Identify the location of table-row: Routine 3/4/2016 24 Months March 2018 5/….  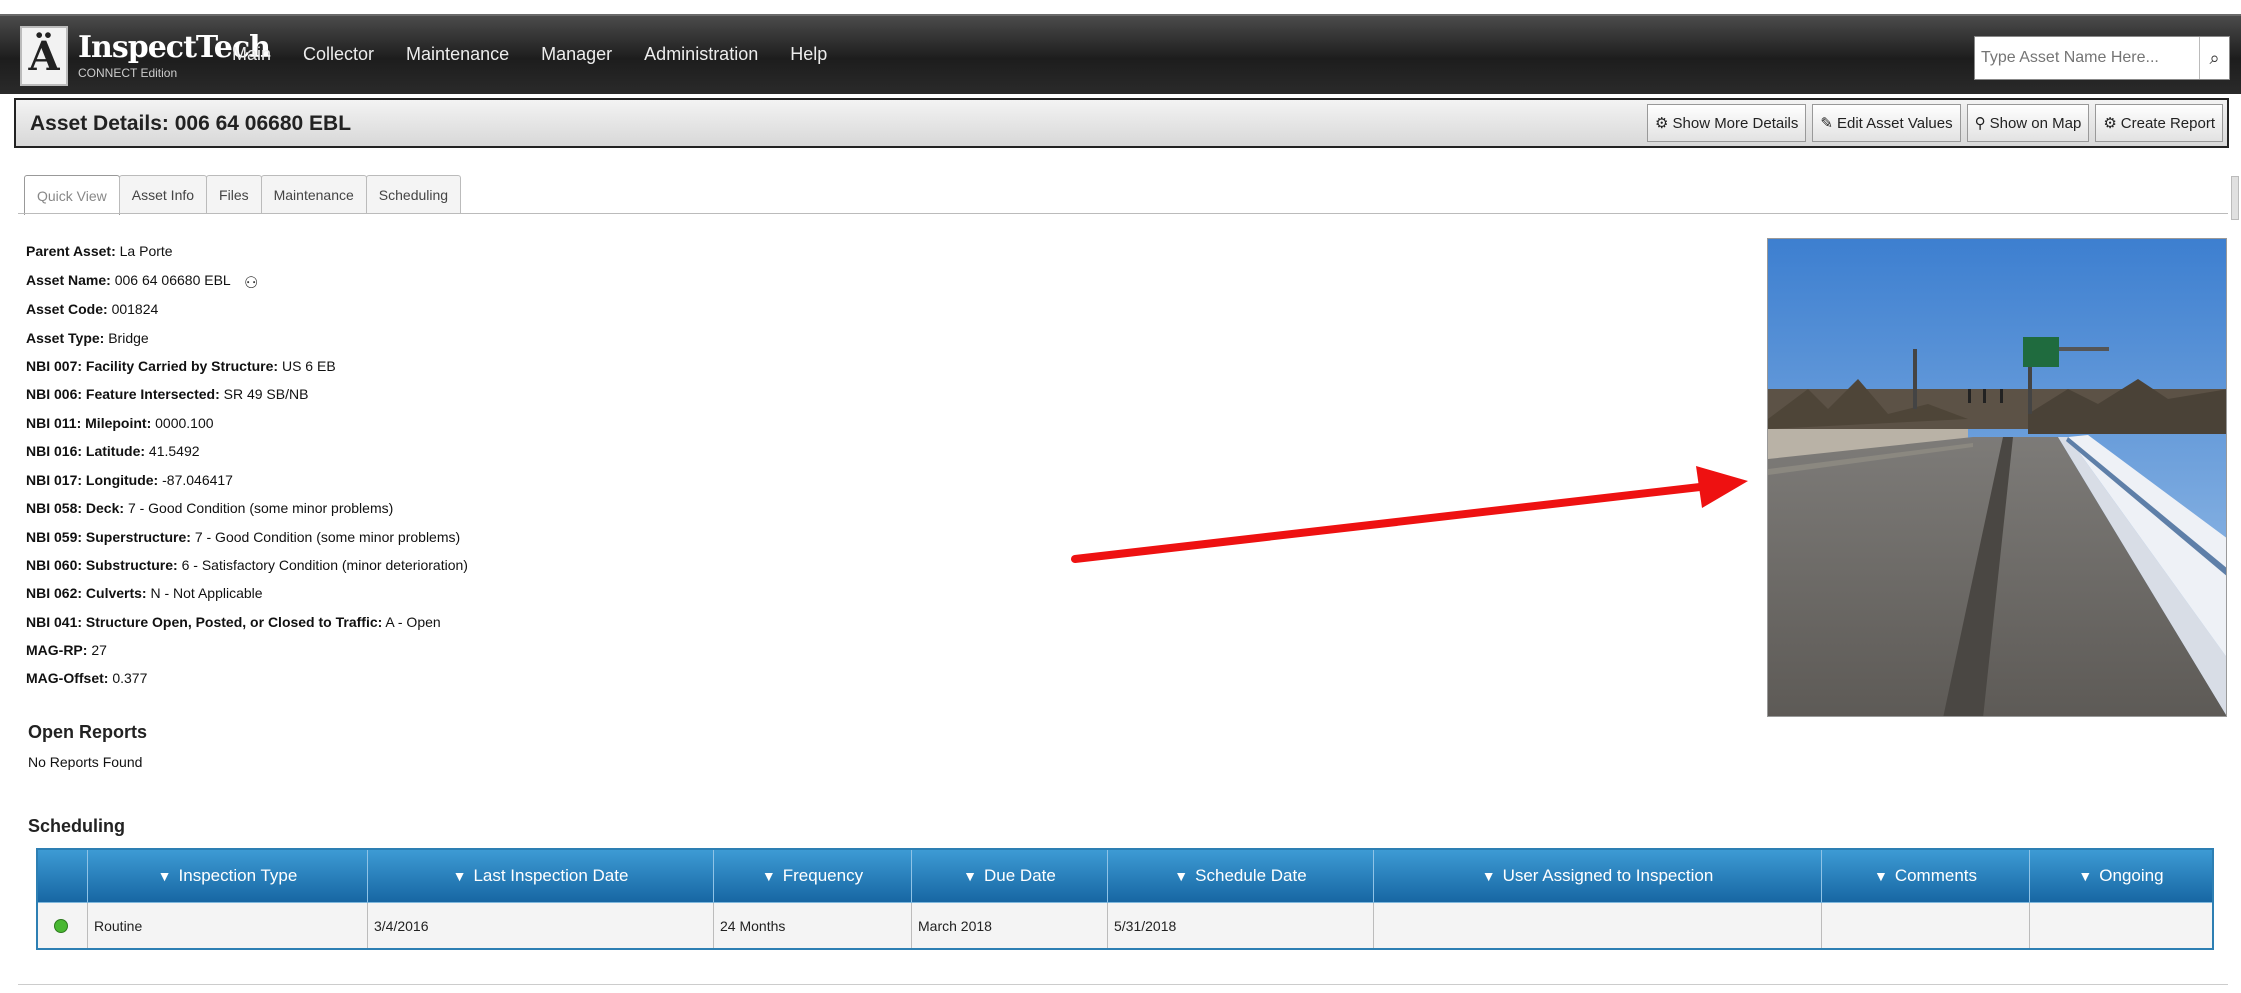
(1125, 925).